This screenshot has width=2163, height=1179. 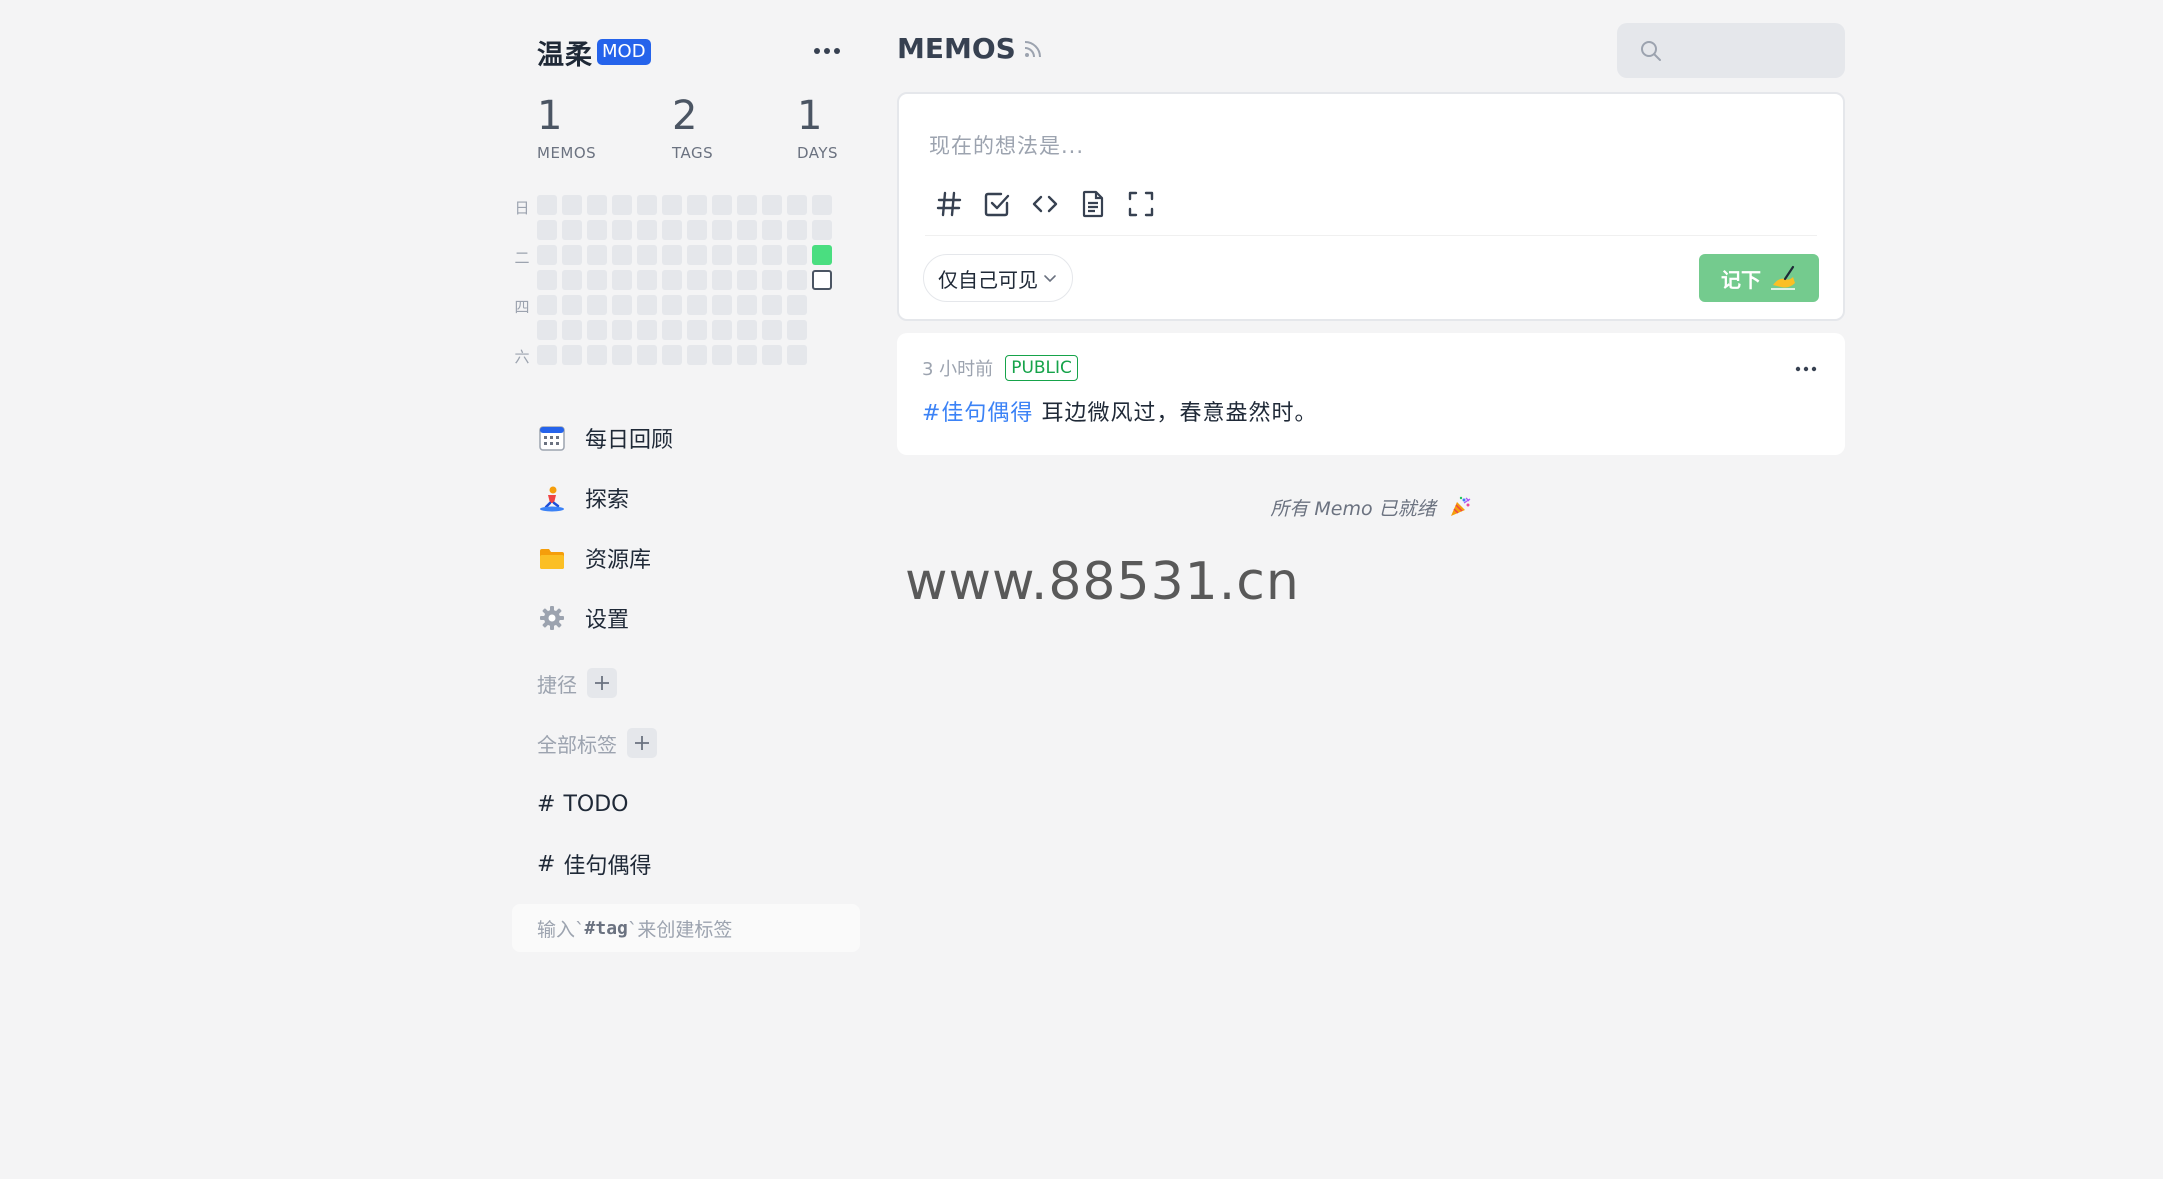 What do you see at coordinates (594, 864) in the screenshot?
I see `tag-item-jiaju: # 佳句偶得` at bounding box center [594, 864].